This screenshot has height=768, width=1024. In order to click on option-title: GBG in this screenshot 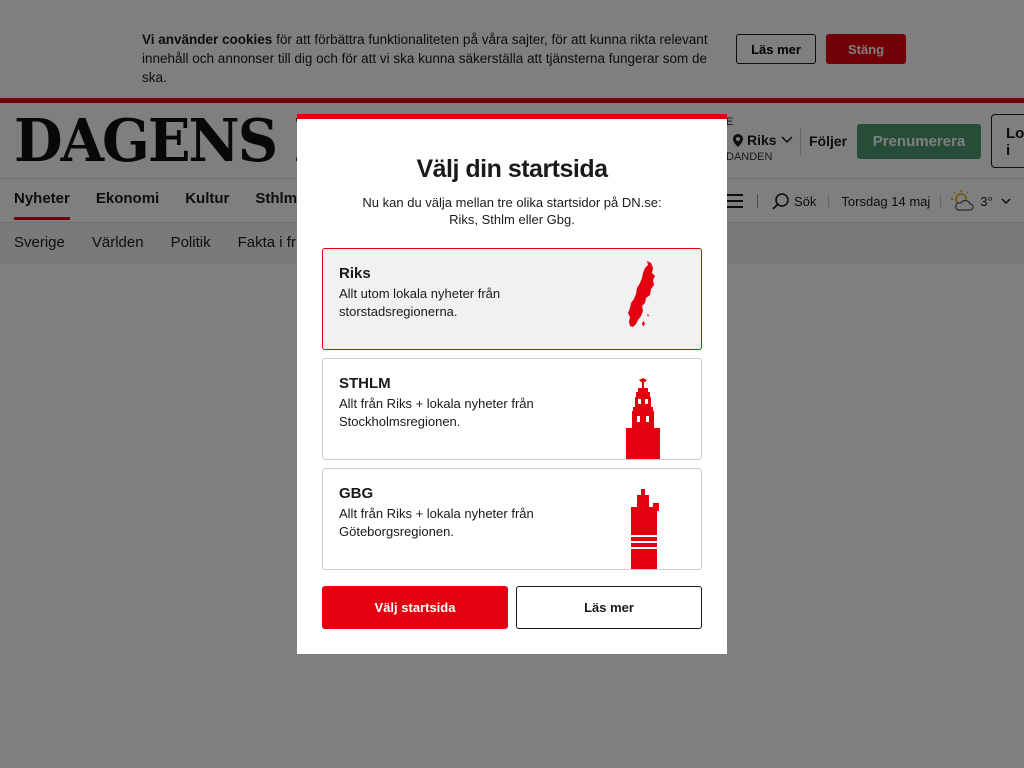, I will do `click(356, 493)`.